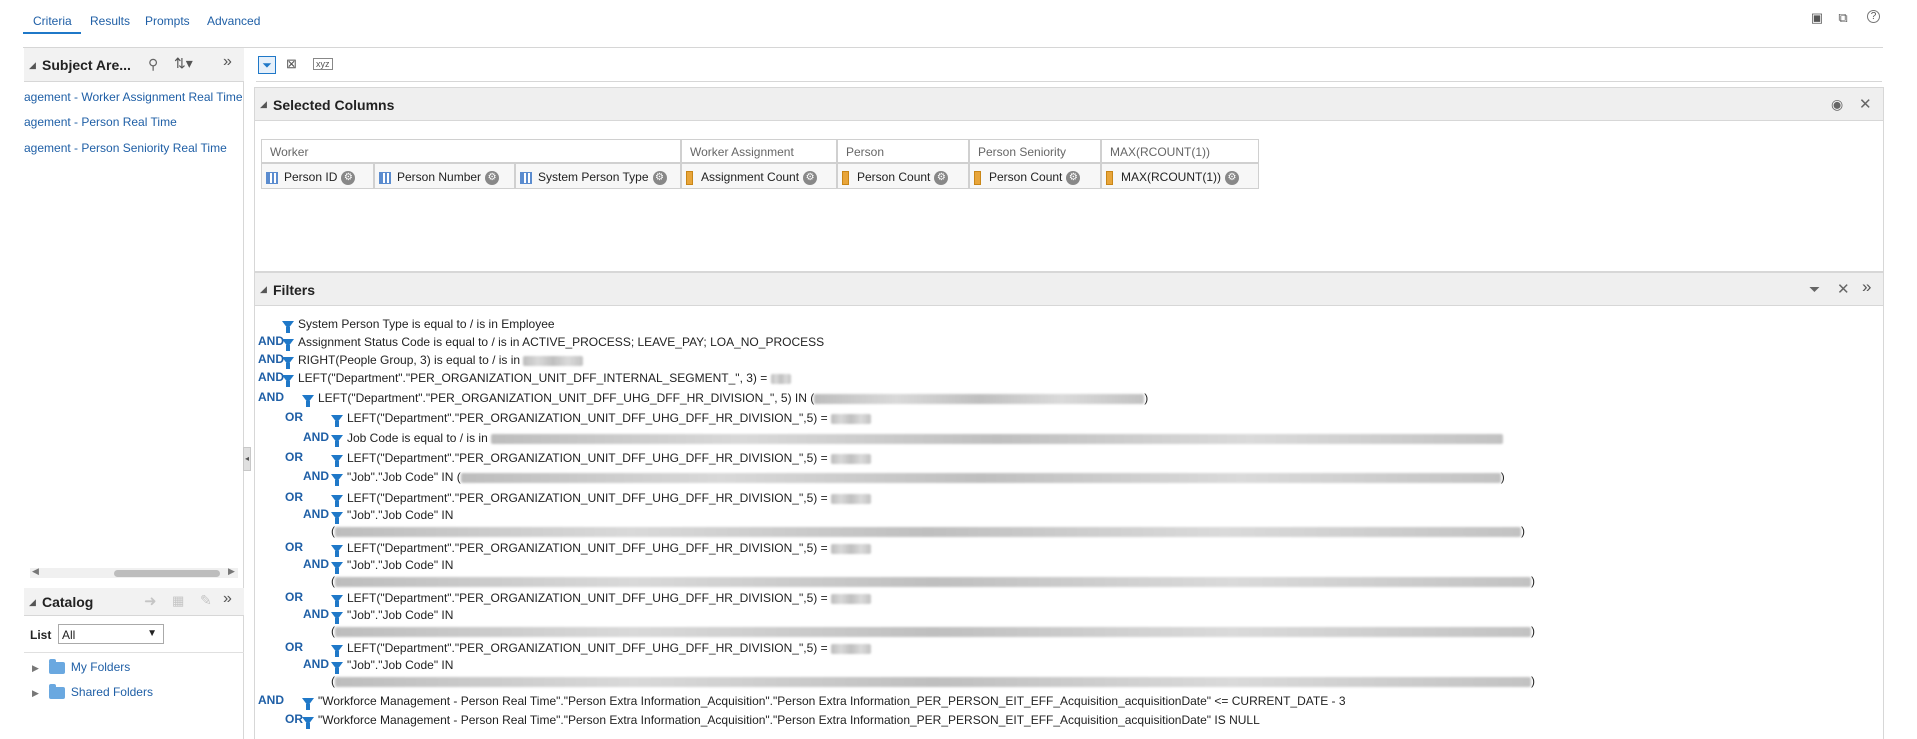 The height and width of the screenshot is (739, 1917). Describe the element at coordinates (1035, 176) in the screenshot. I see `column-person-count-seniority: Person Count ⚙` at that location.